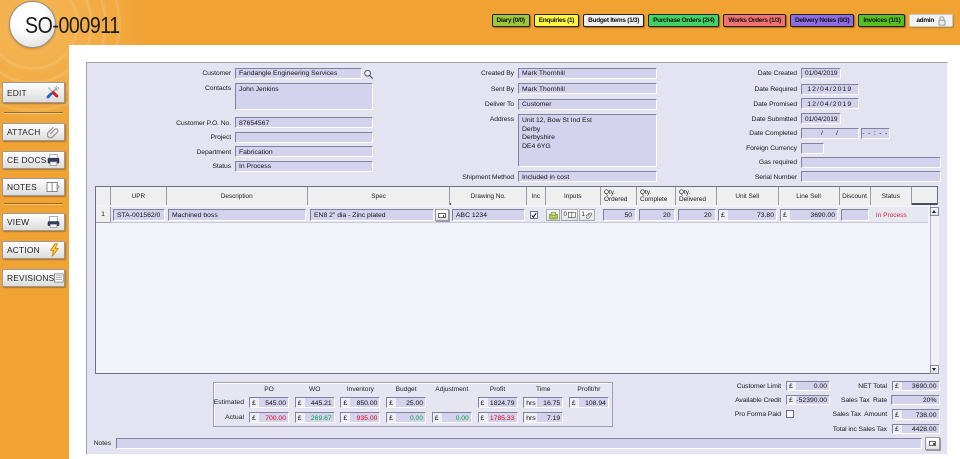  What do you see at coordinates (411, 417) in the screenshot?
I see `amount-value: 0.00` at bounding box center [411, 417].